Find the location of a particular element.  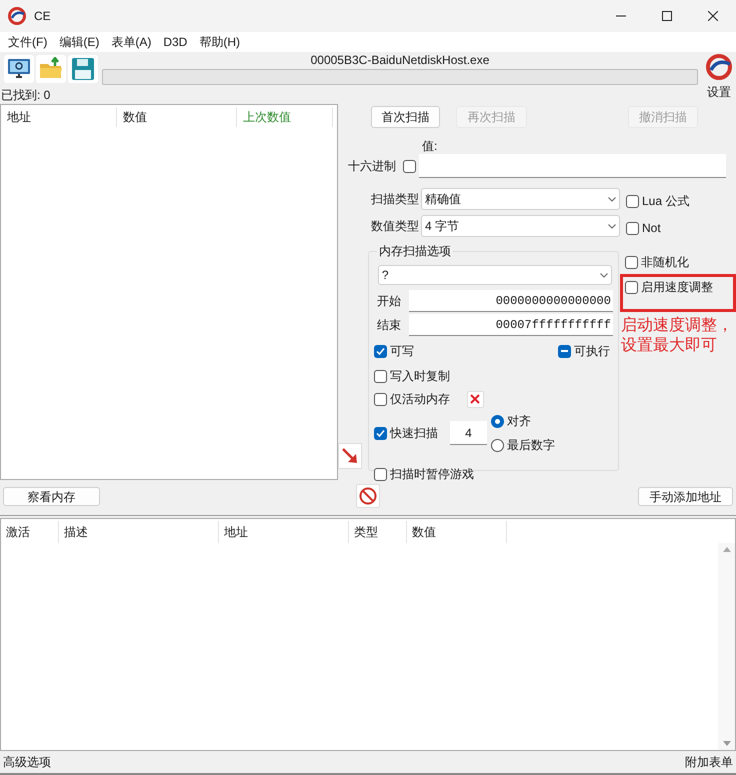

open-file-button is located at coordinates (51, 69).